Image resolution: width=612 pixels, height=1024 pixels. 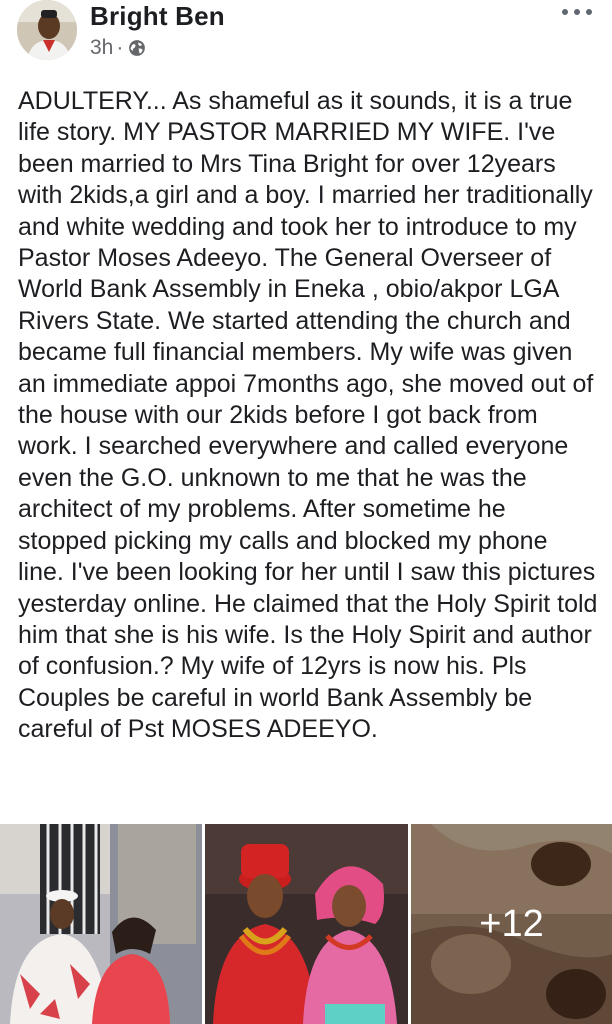 I want to click on photo-1-image, so click(x=101, y=924).